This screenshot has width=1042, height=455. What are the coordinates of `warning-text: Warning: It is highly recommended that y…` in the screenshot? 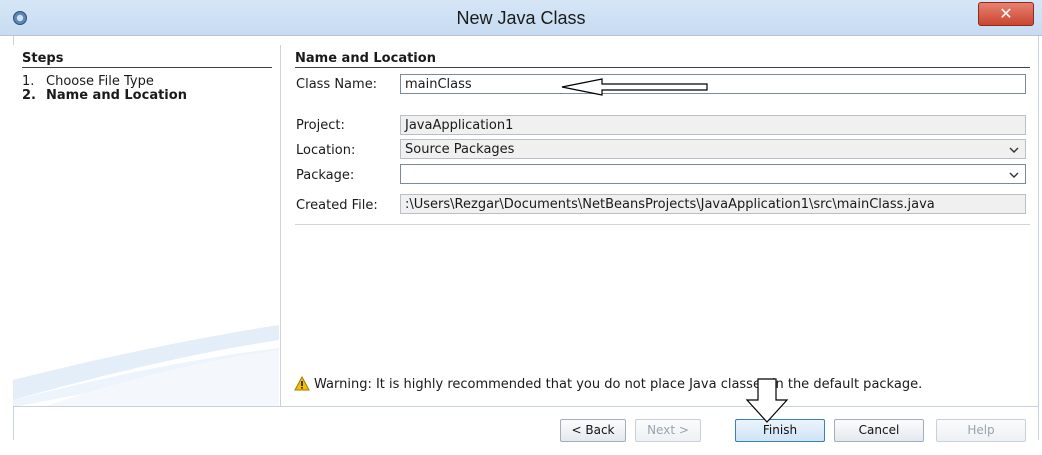 It's located at (618, 384).